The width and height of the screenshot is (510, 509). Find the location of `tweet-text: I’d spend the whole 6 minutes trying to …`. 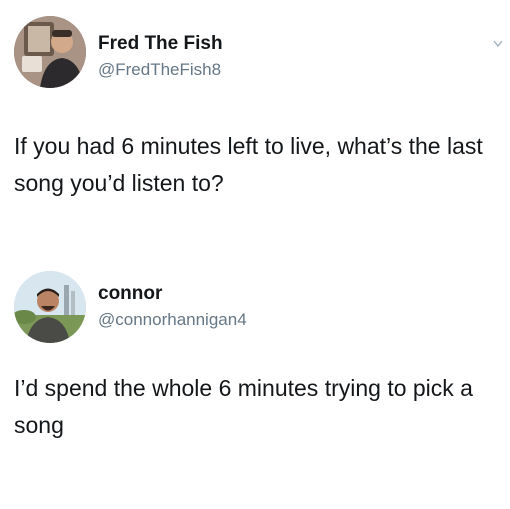

tweet-text: I’d spend the whole 6 minutes trying to … is located at coordinates (243, 406).